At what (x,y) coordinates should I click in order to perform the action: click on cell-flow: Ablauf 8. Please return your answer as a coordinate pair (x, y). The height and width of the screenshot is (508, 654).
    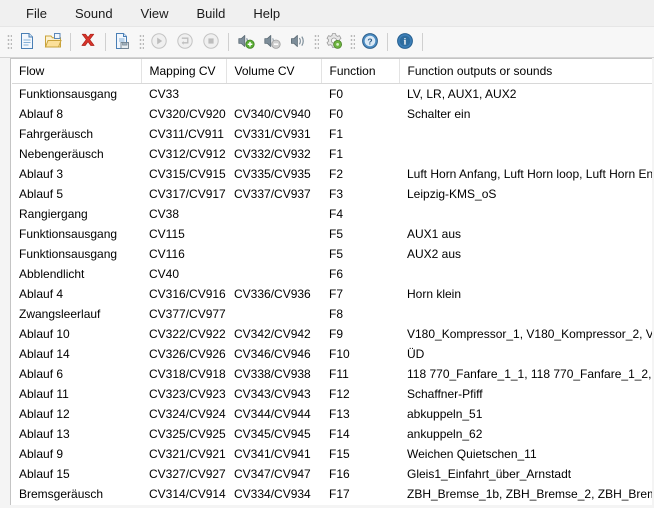
    Looking at the image, I should click on (41, 114).